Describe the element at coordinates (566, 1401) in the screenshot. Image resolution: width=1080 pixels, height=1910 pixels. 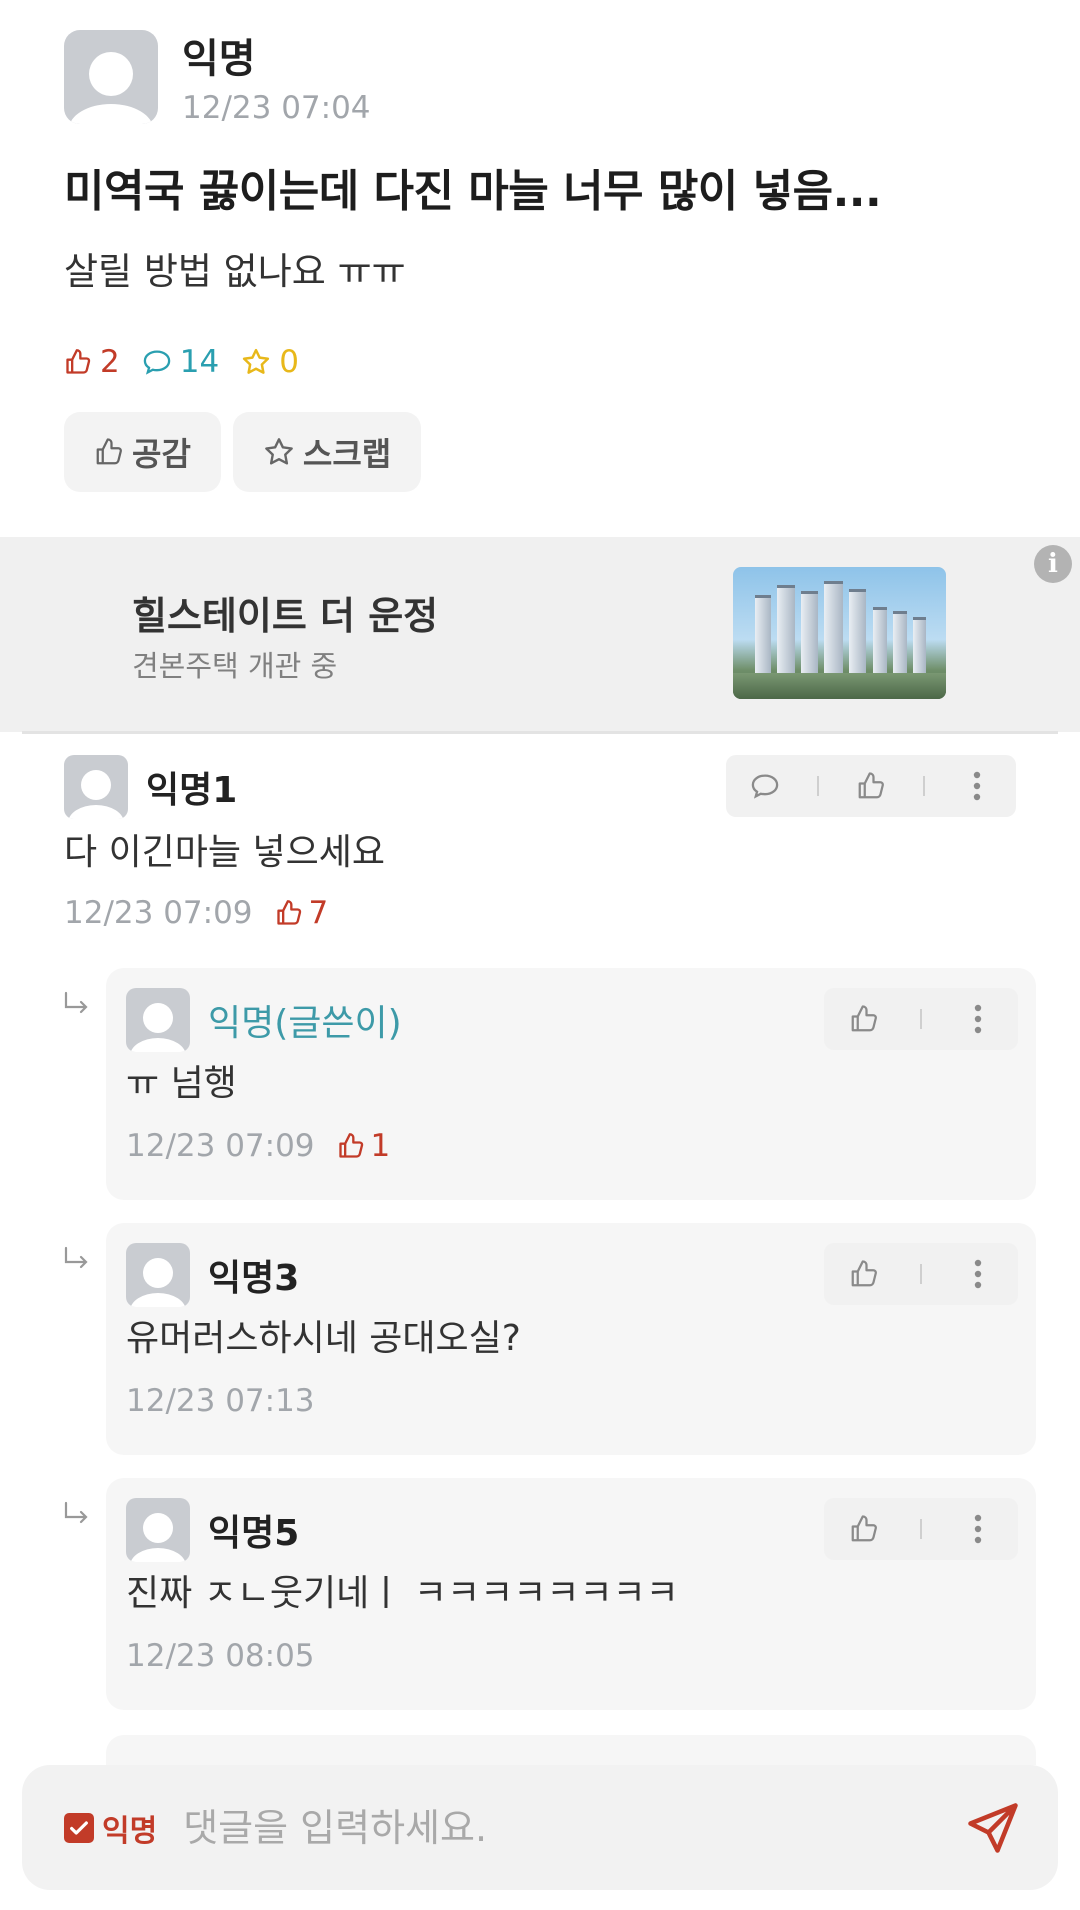
I see `comment-meta: 12/23 07:13` at that location.